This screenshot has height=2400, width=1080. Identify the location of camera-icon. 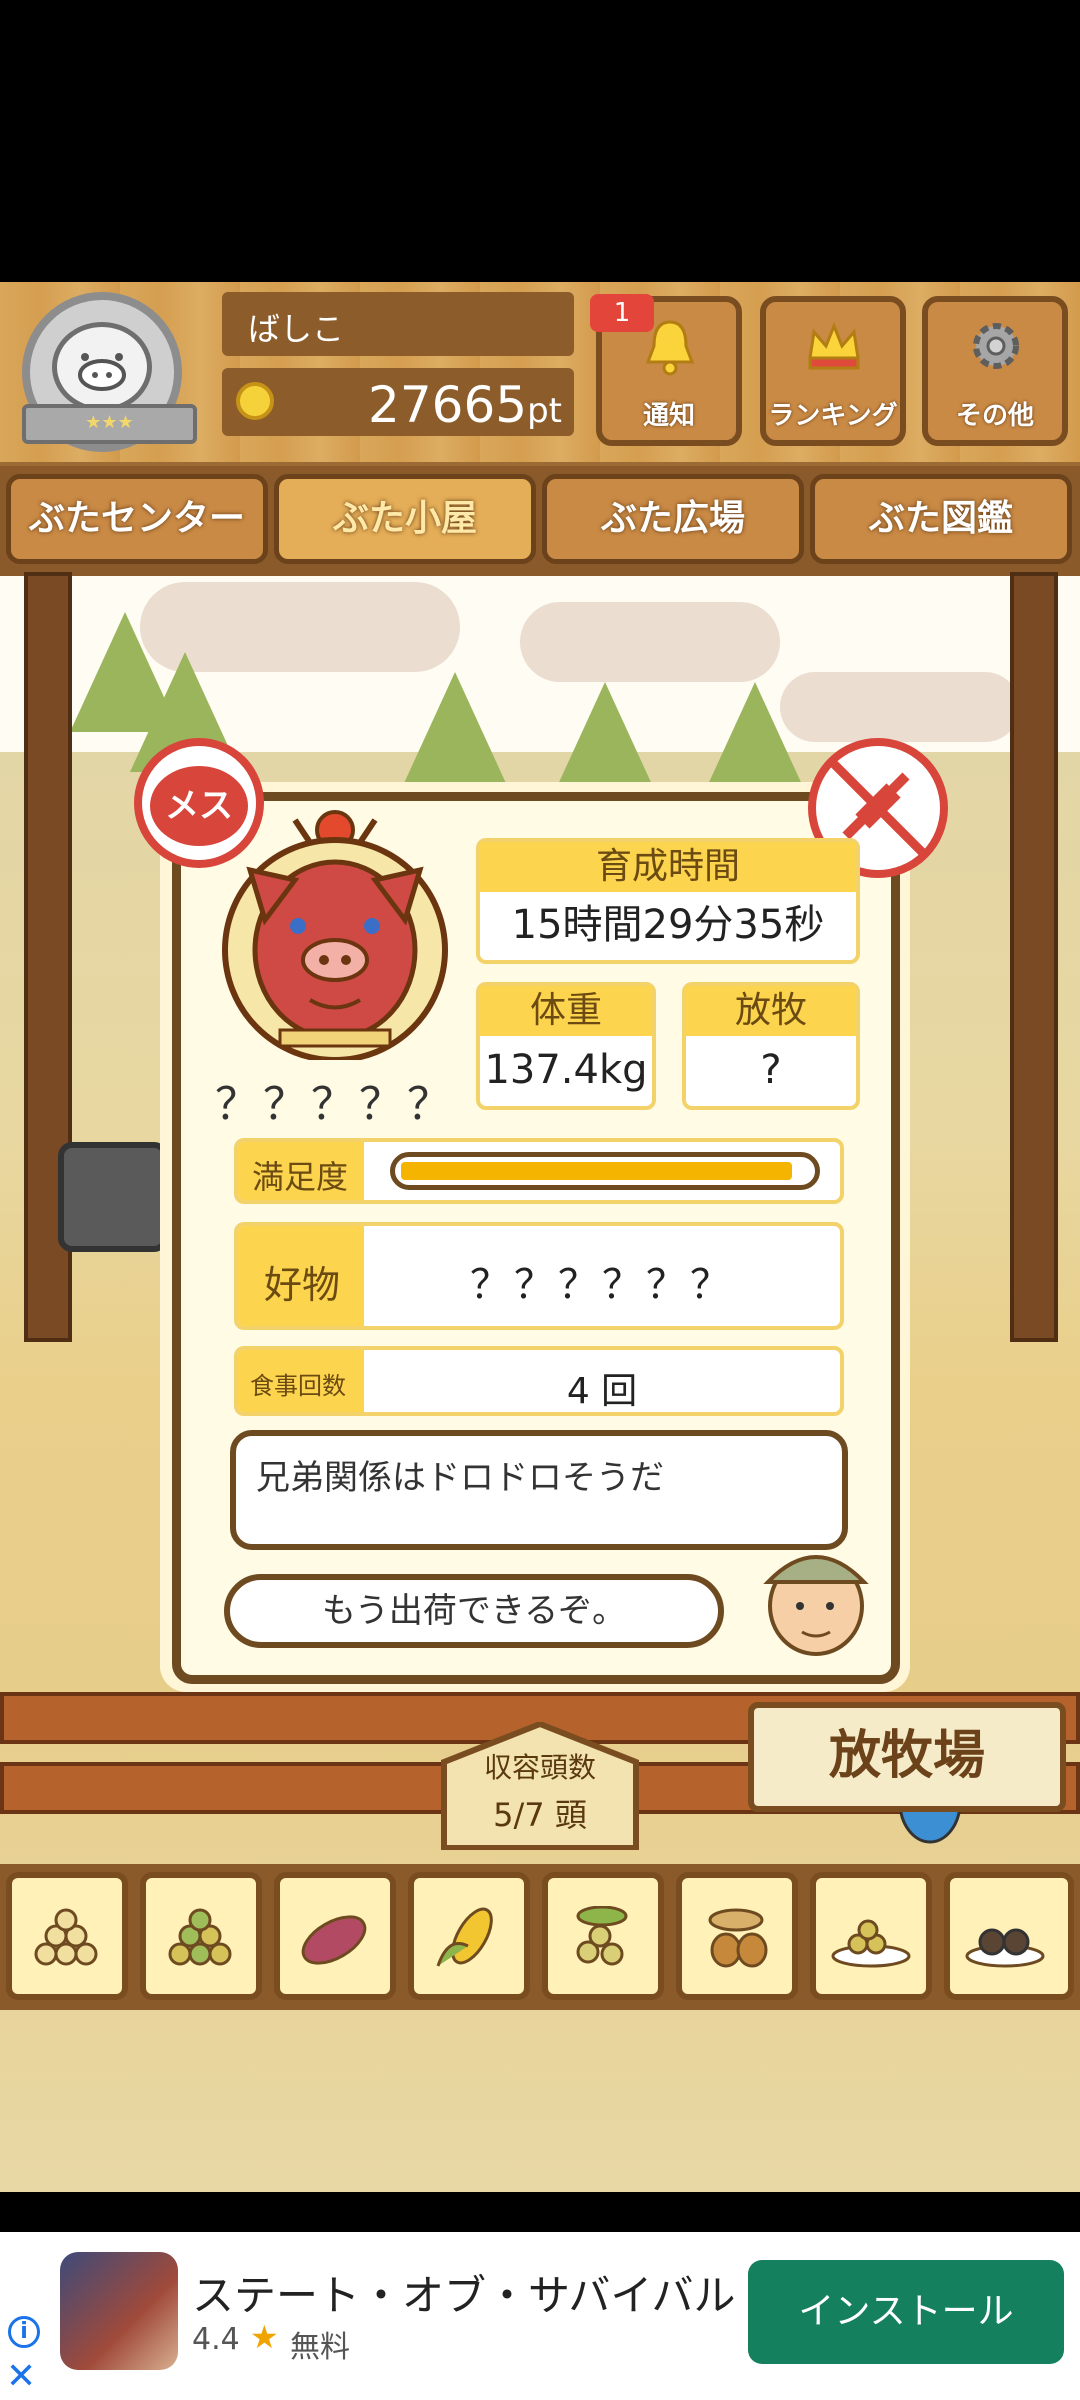
(113, 1197).